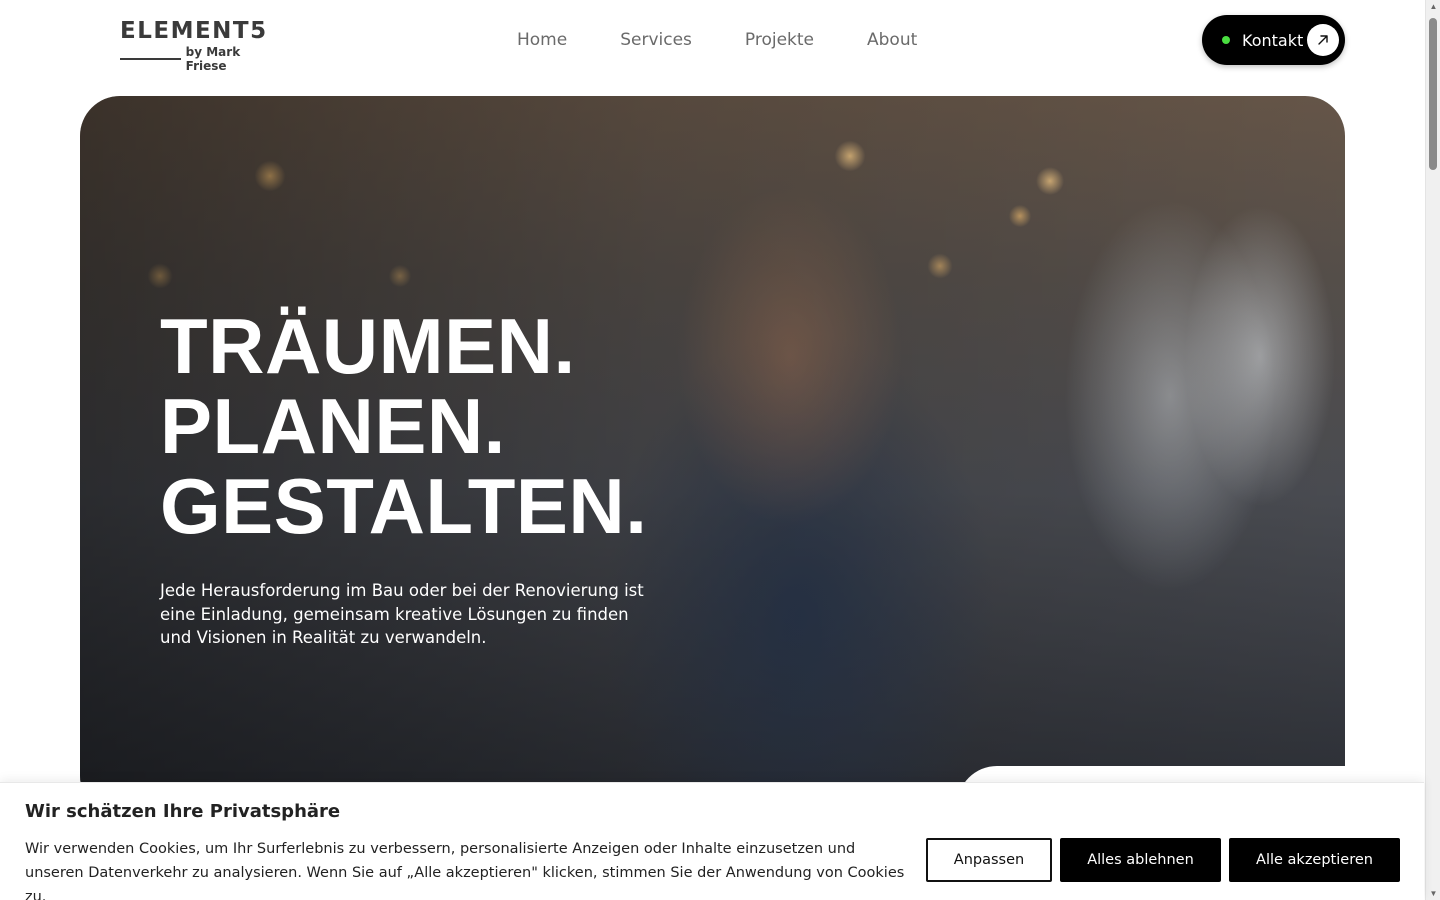 This screenshot has width=1440, height=900. Describe the element at coordinates (368, 346) in the screenshot. I see `hero-title-line: TRÄUMEN.` at that location.